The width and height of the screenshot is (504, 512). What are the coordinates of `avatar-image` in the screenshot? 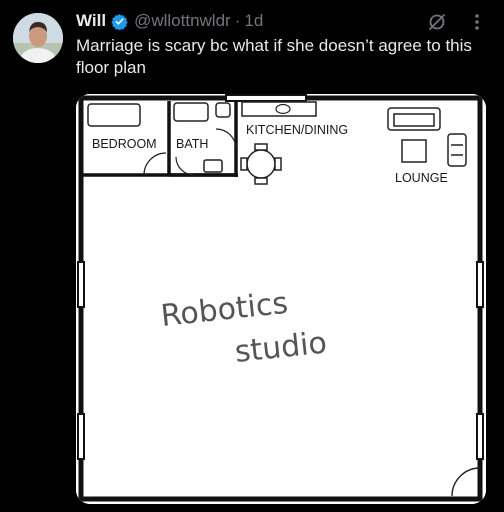 It's located at (38, 38).